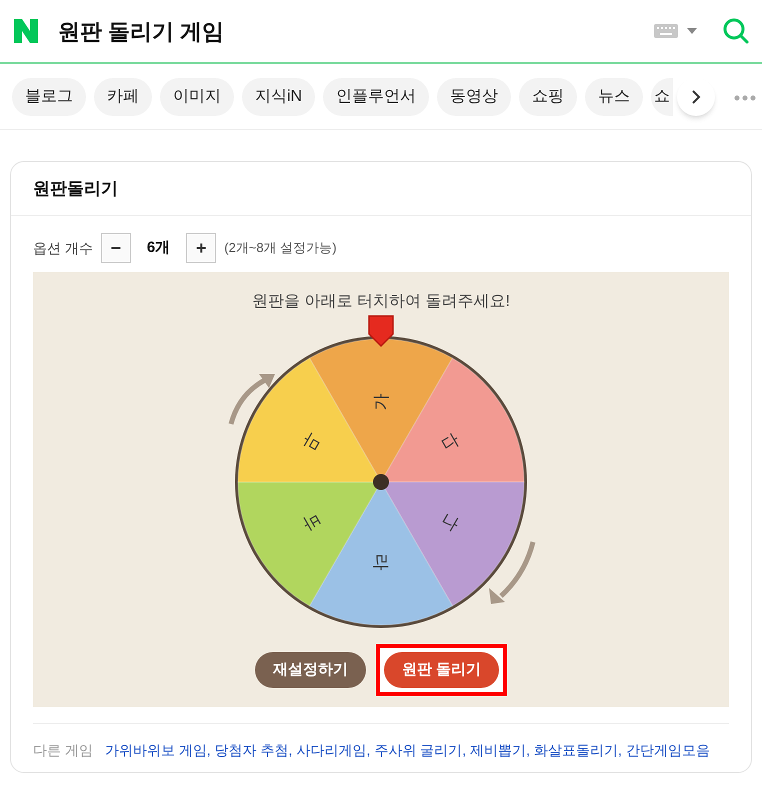 The height and width of the screenshot is (800, 762). Describe the element at coordinates (201, 248) in the screenshot. I see `increase-button: +` at that location.